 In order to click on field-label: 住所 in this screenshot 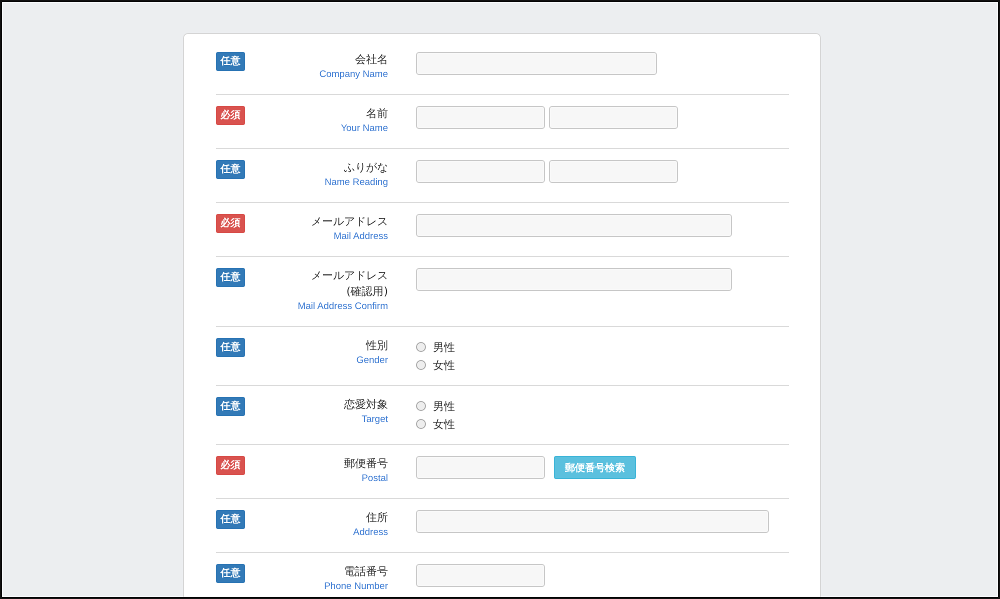, I will do `click(377, 518)`.